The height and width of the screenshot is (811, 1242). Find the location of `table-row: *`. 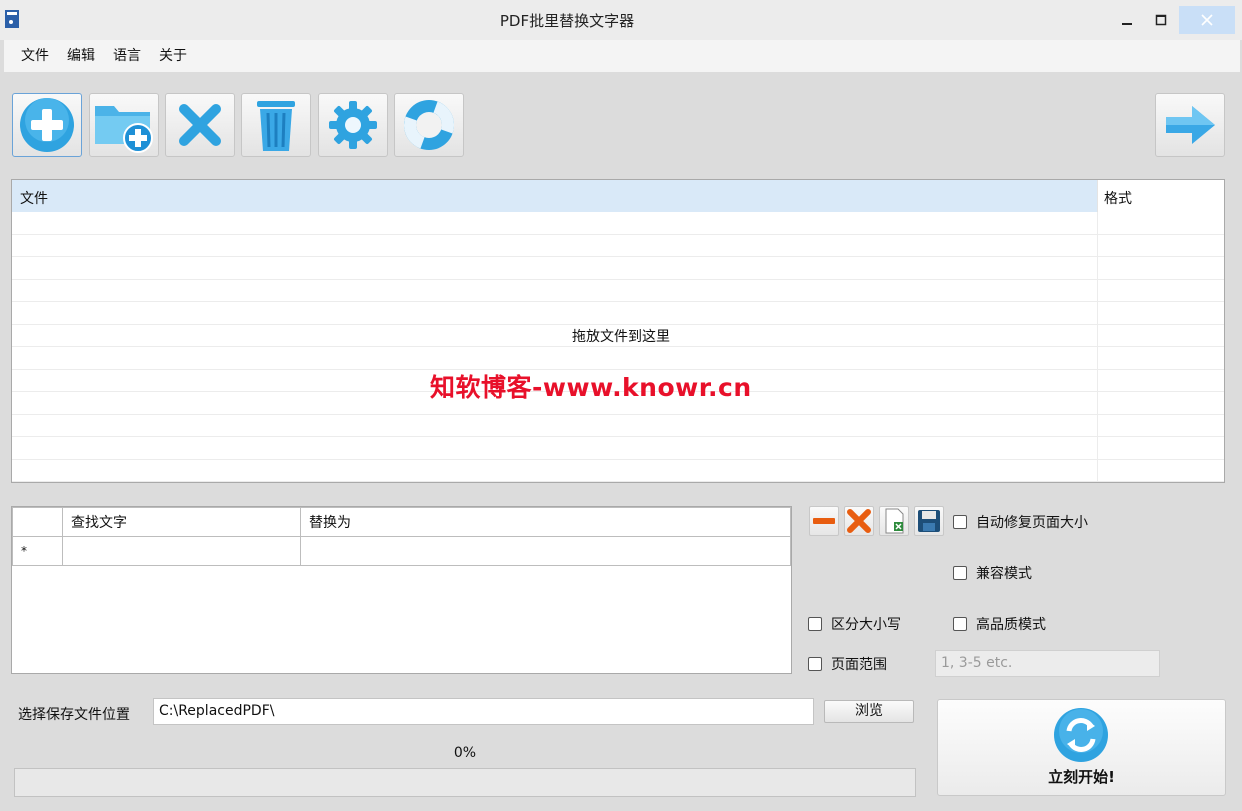

table-row: * is located at coordinates (401, 551).